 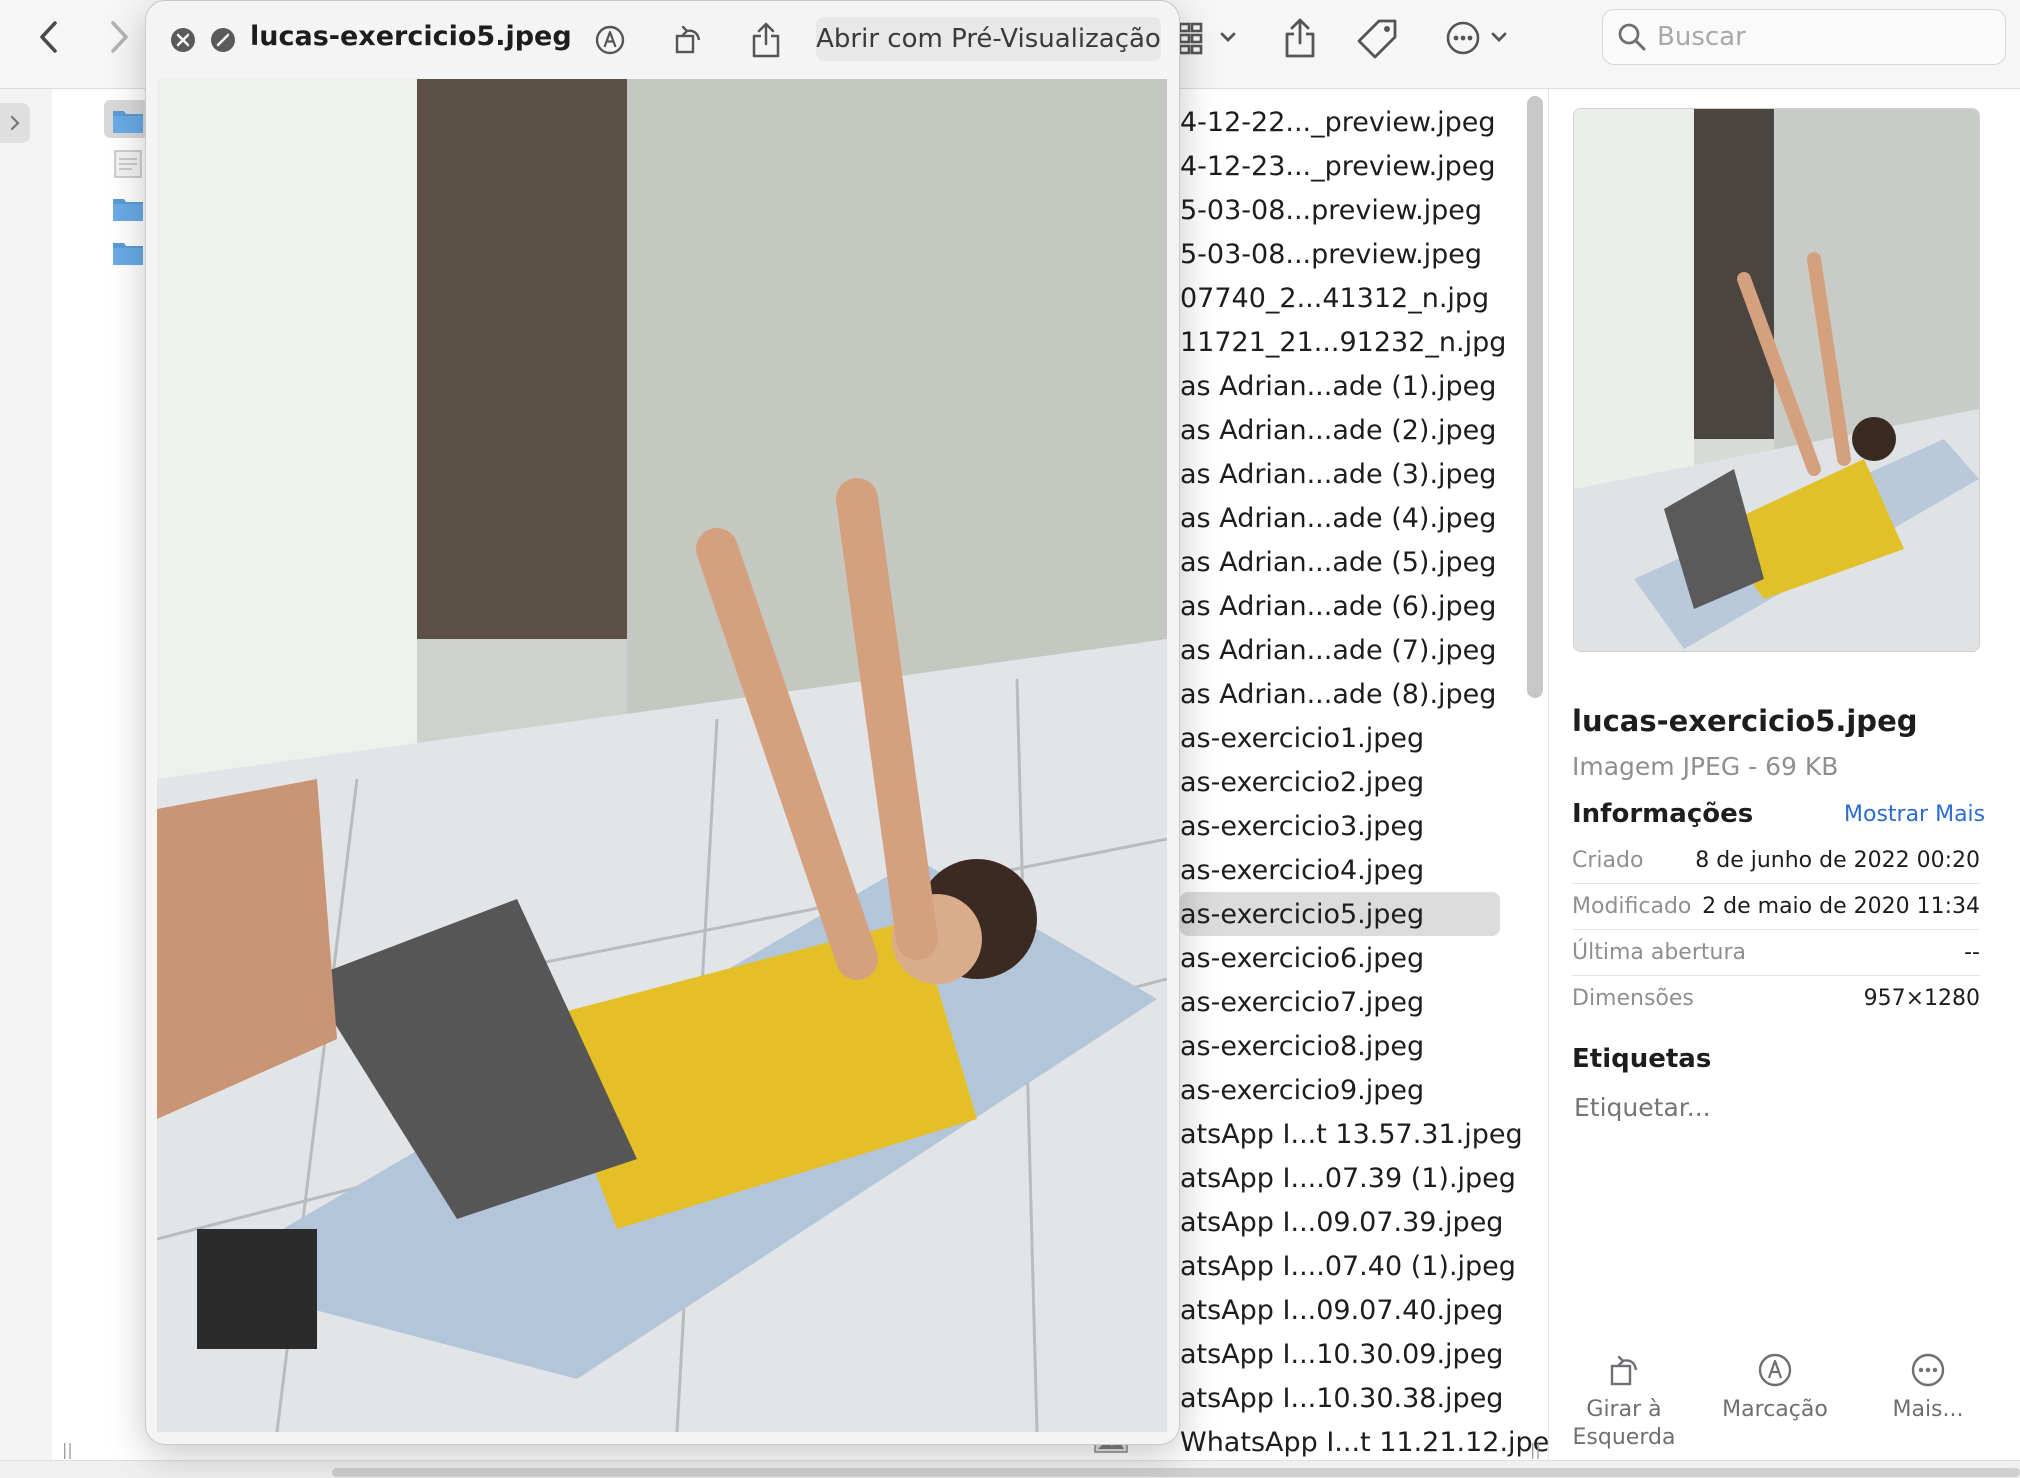 I want to click on file-row: as Adrian...ade (5).jpeg, so click(x=1345, y=562).